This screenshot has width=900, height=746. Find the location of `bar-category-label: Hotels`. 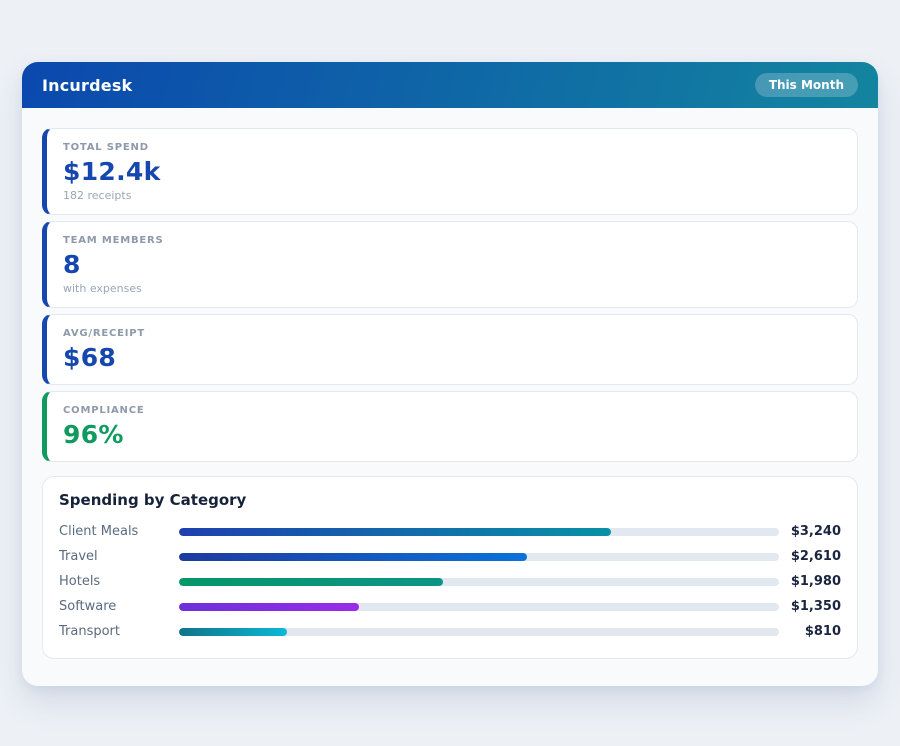

bar-category-label: Hotels is located at coordinates (80, 581).